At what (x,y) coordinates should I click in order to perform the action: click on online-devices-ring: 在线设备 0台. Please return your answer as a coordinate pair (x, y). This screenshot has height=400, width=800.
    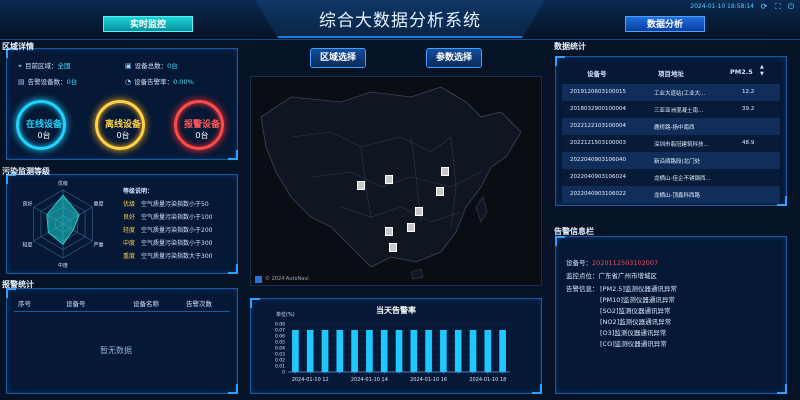
    Looking at the image, I should click on (41, 125).